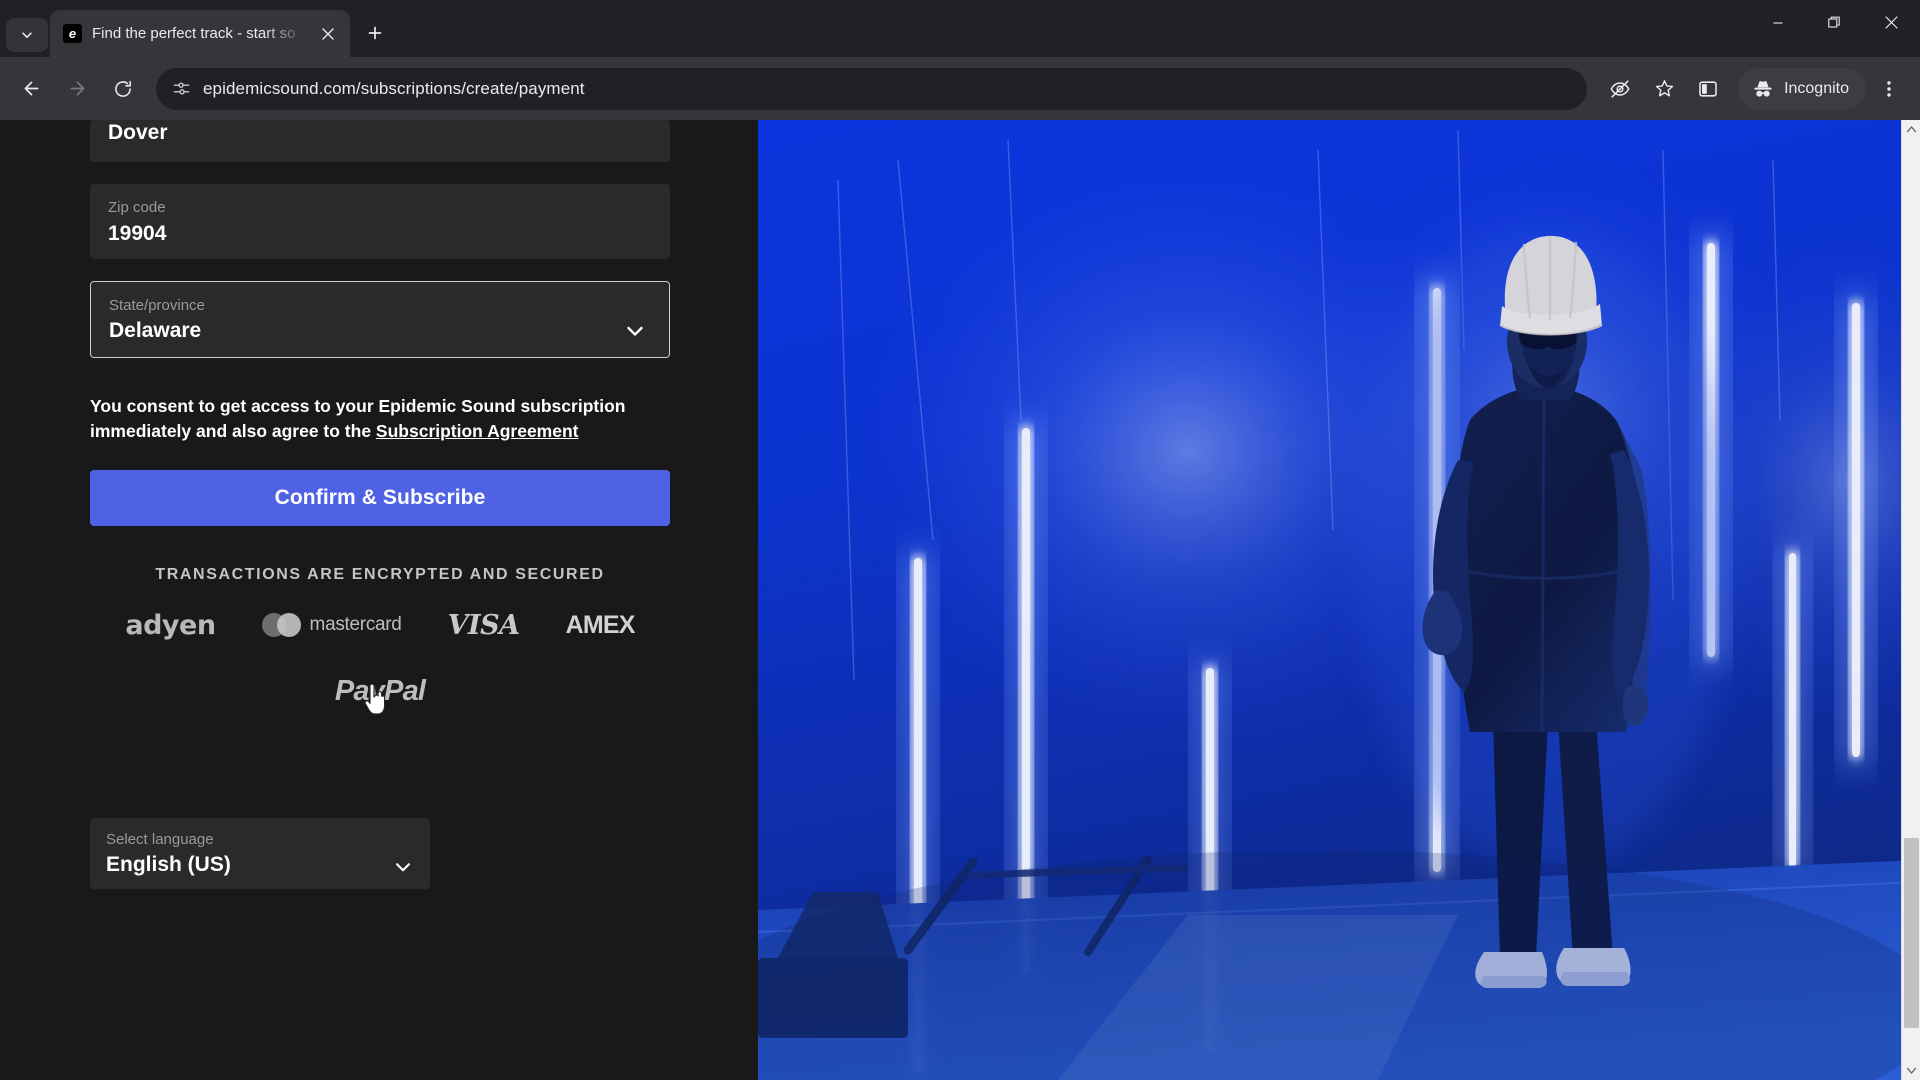 This screenshot has height=1080, width=1920. Describe the element at coordinates (157, 305) in the screenshot. I see `state-province-label: State/province` at that location.